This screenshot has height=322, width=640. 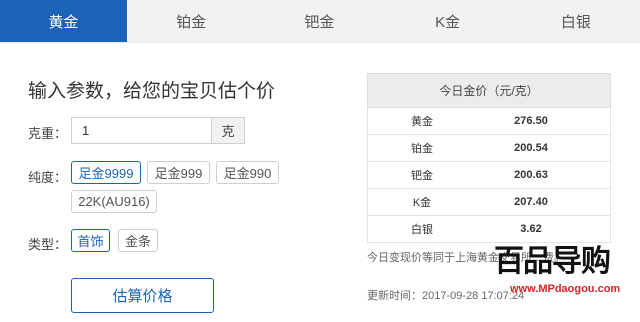 What do you see at coordinates (489, 90) in the screenshot?
I see `price-table-title: 今日金价（元/克）` at bounding box center [489, 90].